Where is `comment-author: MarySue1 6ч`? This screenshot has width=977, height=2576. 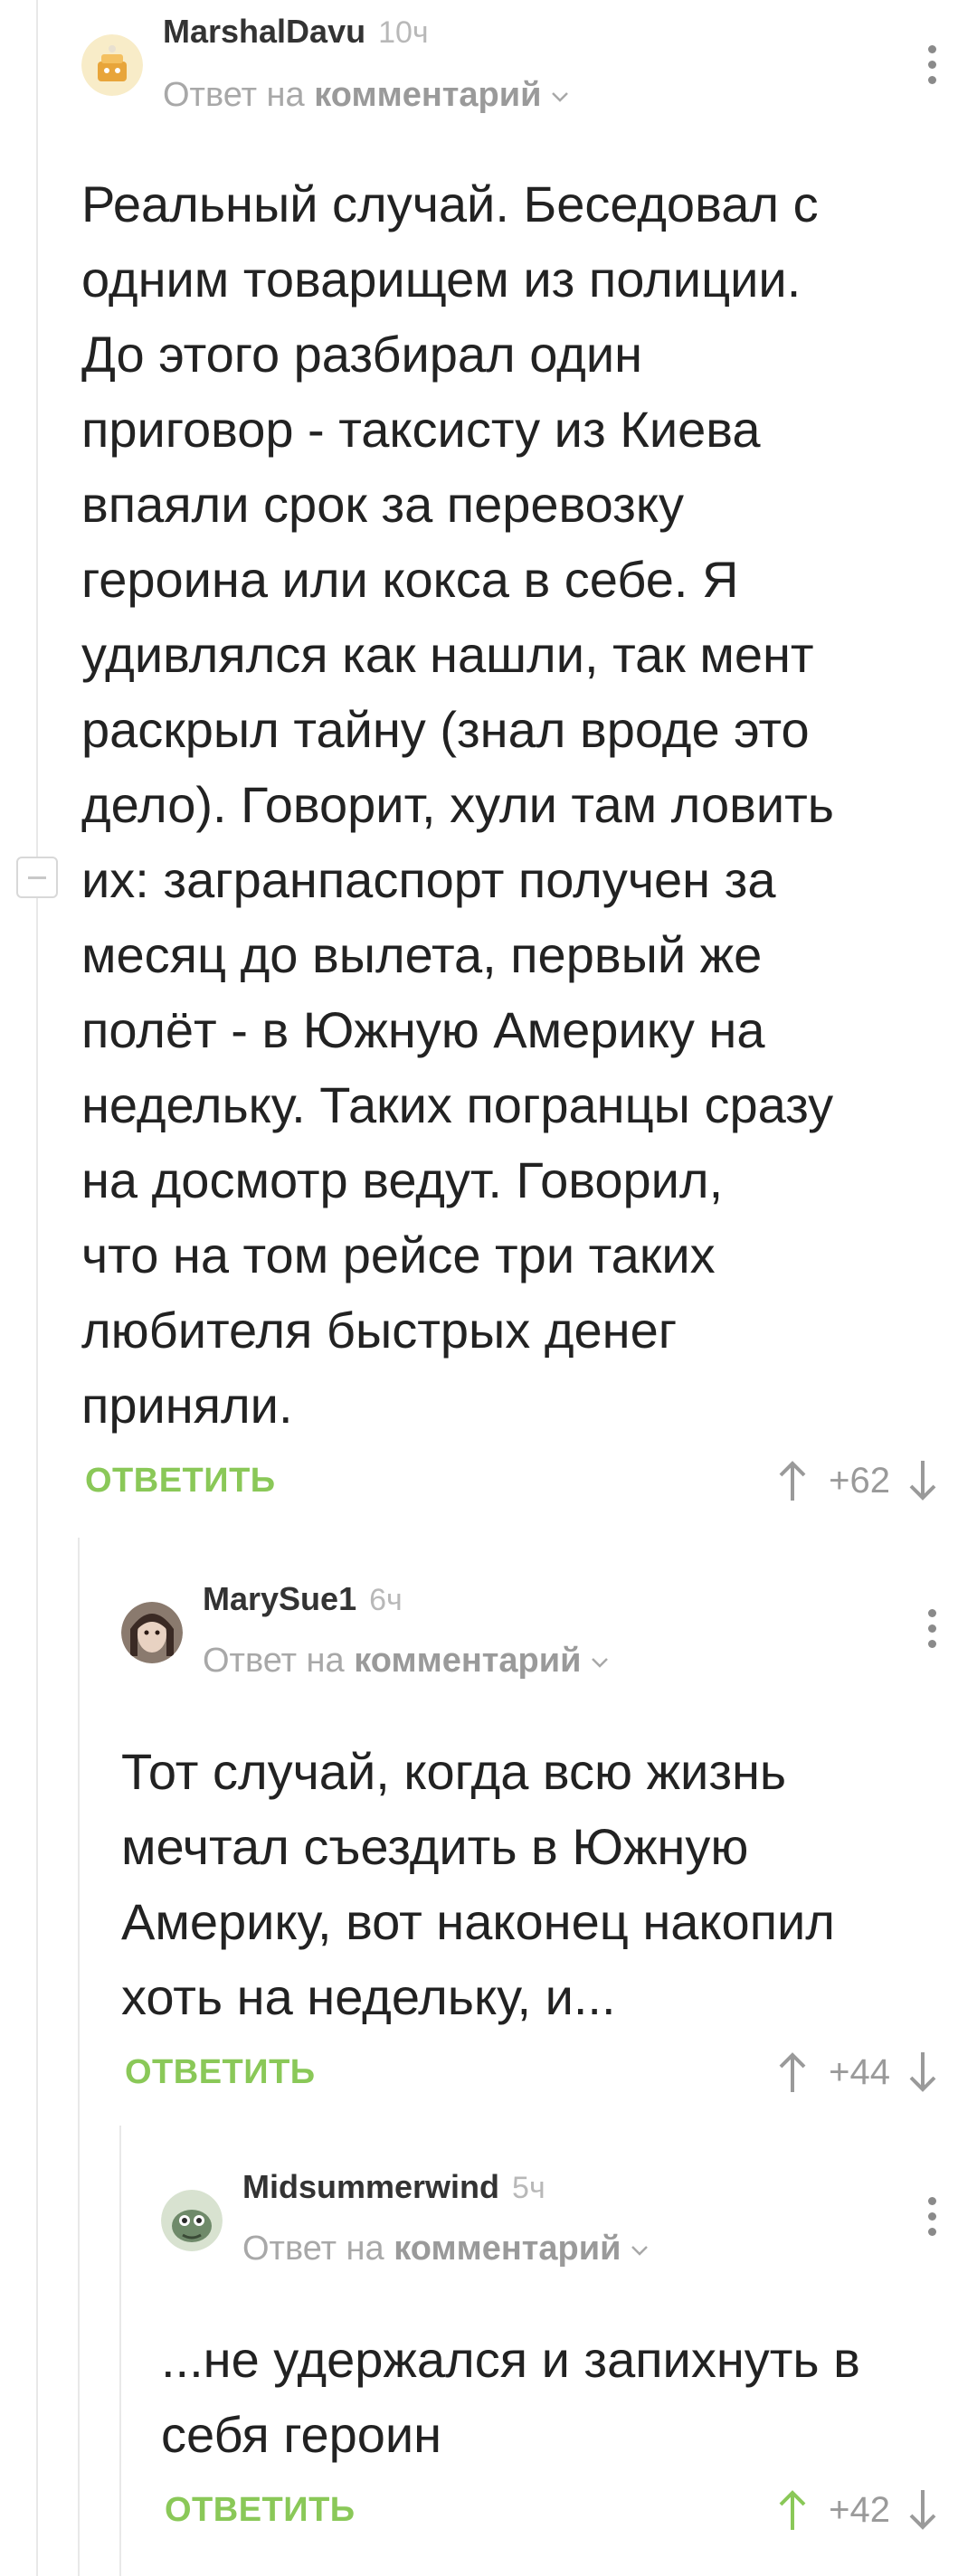
comment-author: MarySue1 6ч is located at coordinates (303, 1599).